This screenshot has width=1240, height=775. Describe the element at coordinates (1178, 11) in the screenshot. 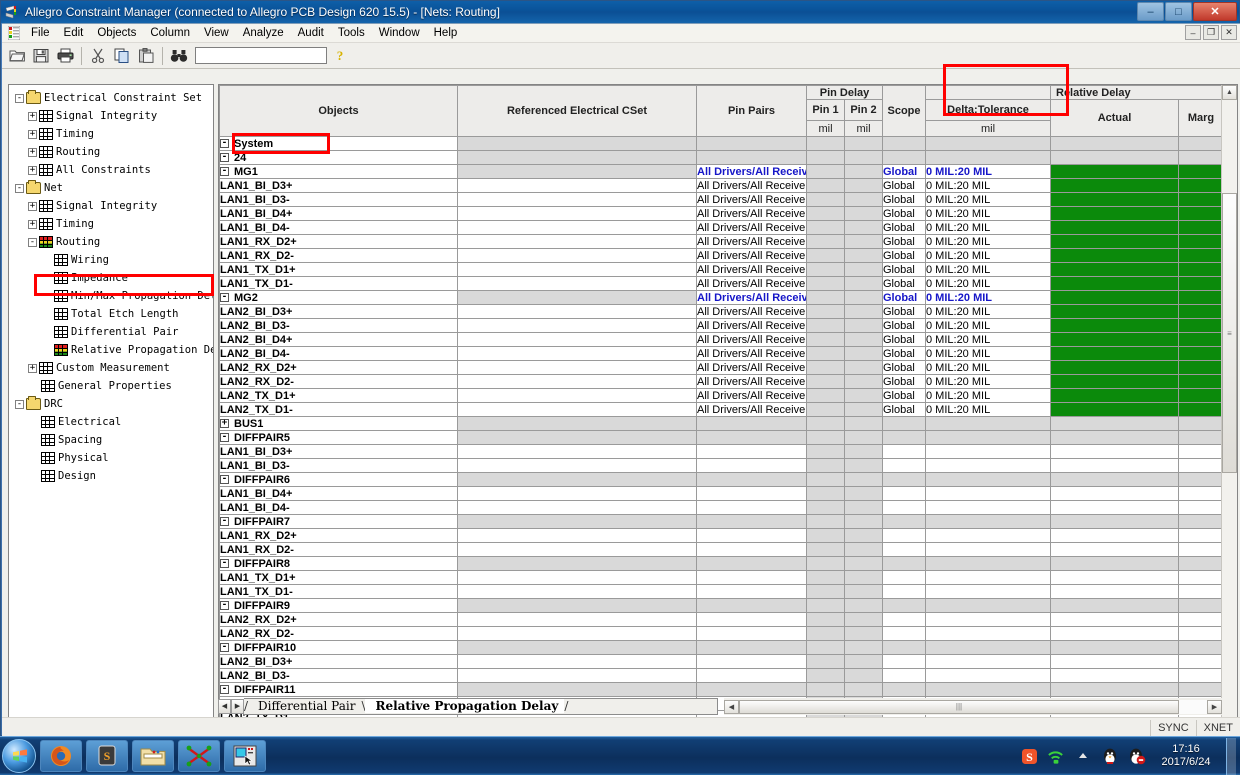

I see `maximize-button: □` at that location.